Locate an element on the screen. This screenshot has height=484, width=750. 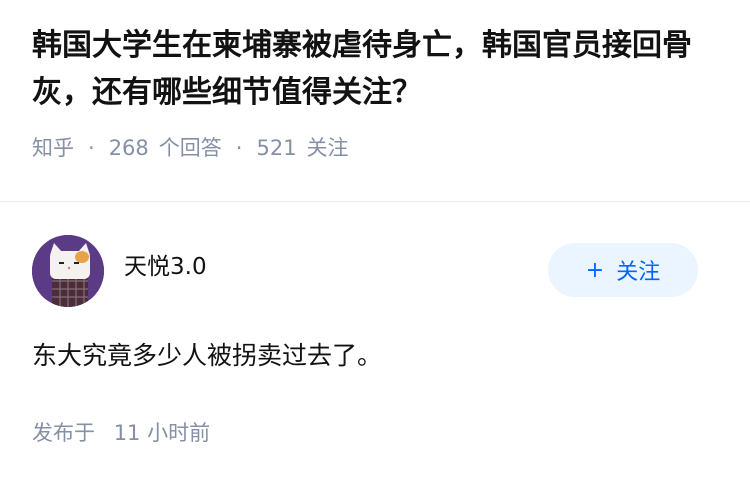
published-label: 发布于 is located at coordinates (63, 433).